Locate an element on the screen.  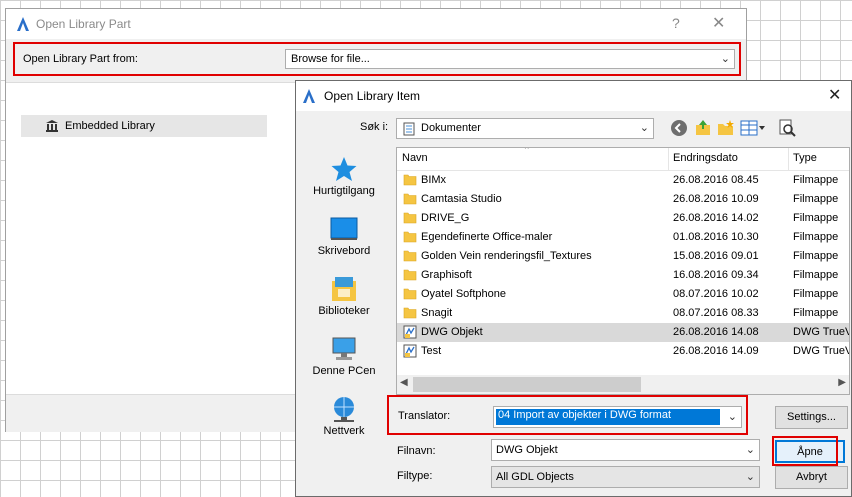
file-row: Camtasia Studio 26.08.2016 10.09 Filmappe is located at coordinates (623, 199).